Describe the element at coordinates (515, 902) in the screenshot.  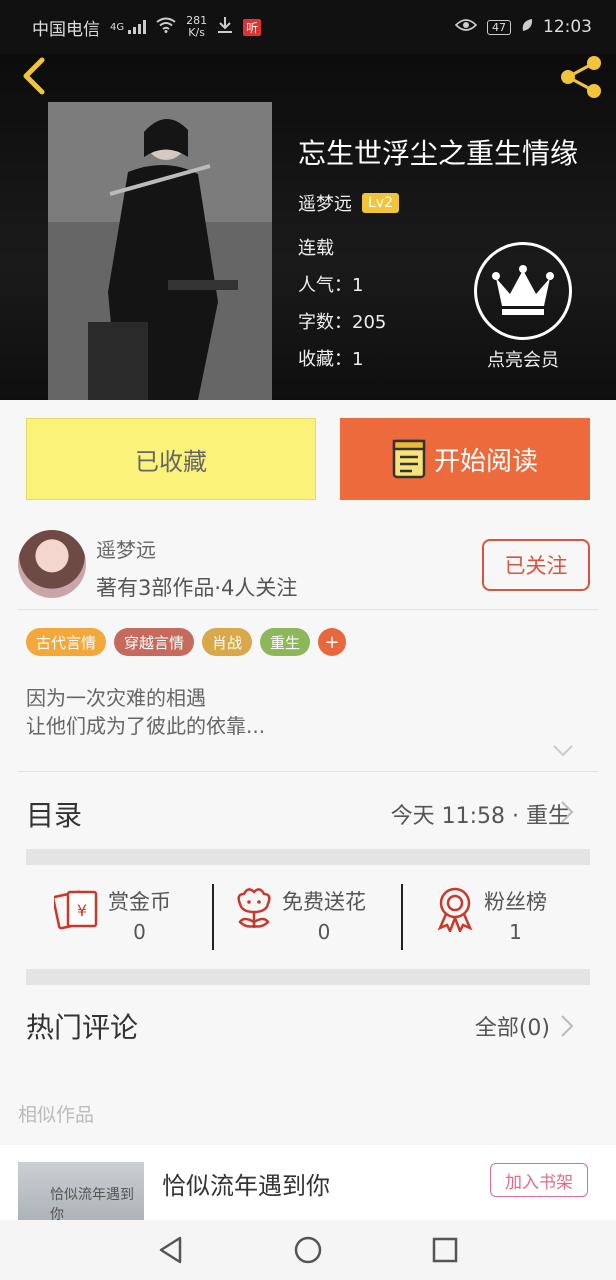
I see `fans-label: 粉丝榜` at that location.